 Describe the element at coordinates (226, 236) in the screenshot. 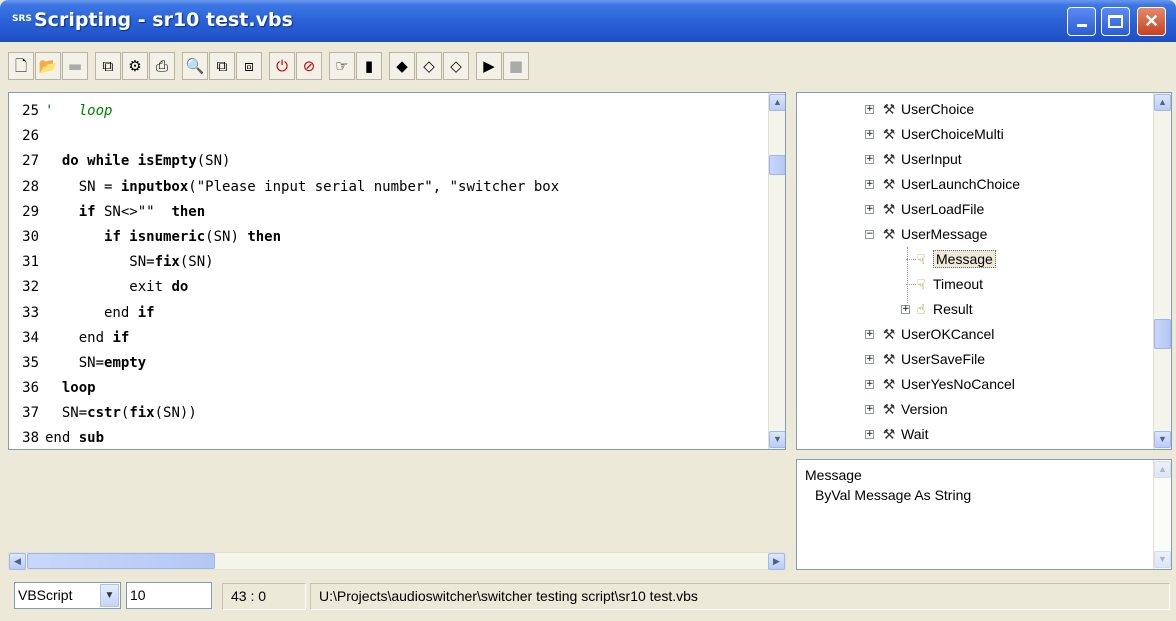

I see `code-text: (SN)` at that location.